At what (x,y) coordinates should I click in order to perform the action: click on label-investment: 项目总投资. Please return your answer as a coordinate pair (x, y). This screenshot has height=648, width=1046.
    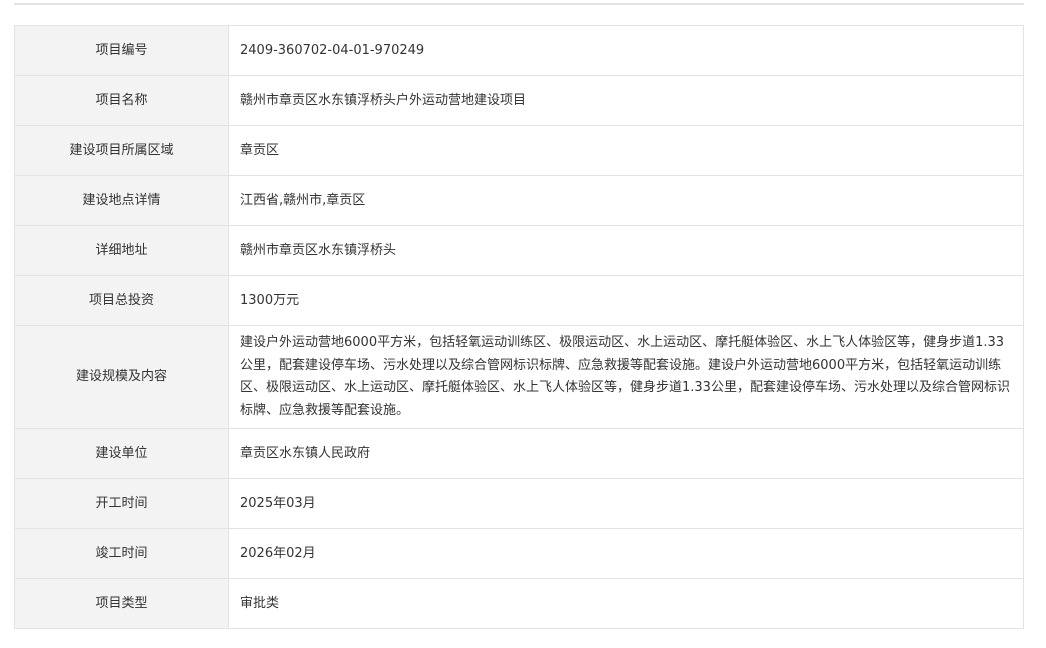
    Looking at the image, I should click on (121, 300).